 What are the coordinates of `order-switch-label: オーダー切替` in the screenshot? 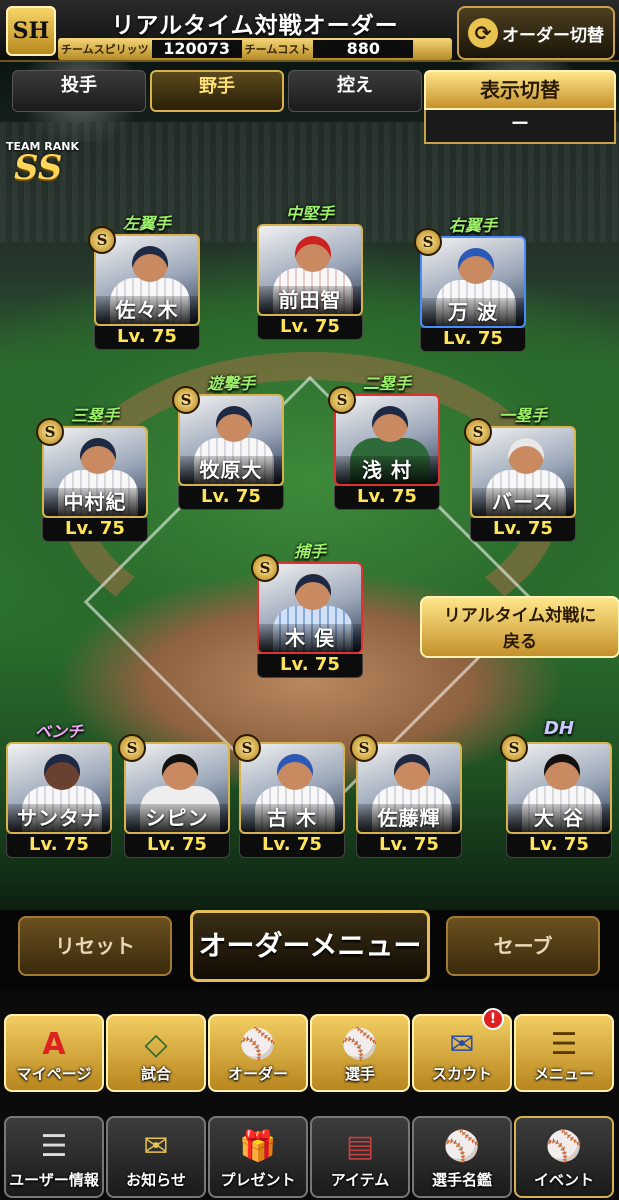 It's located at (553, 35).